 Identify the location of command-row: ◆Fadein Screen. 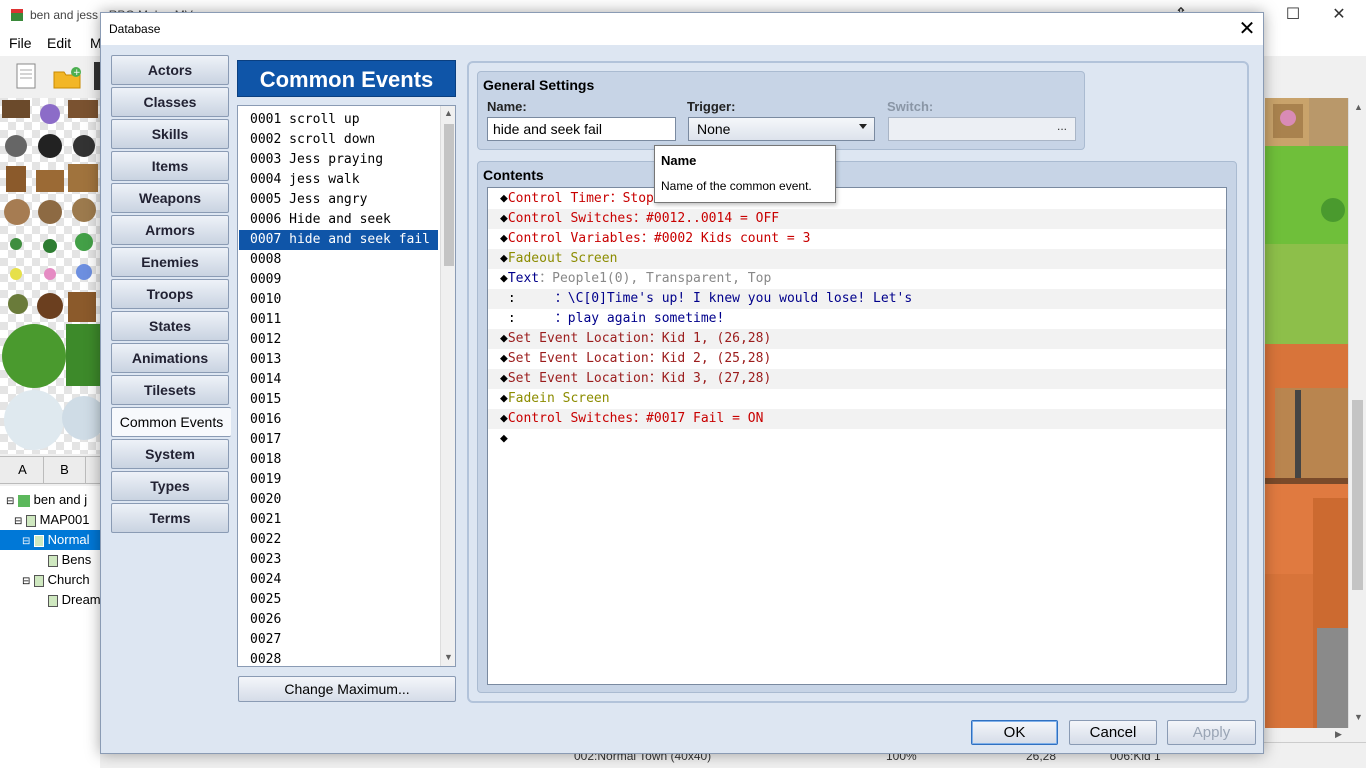
(857, 399).